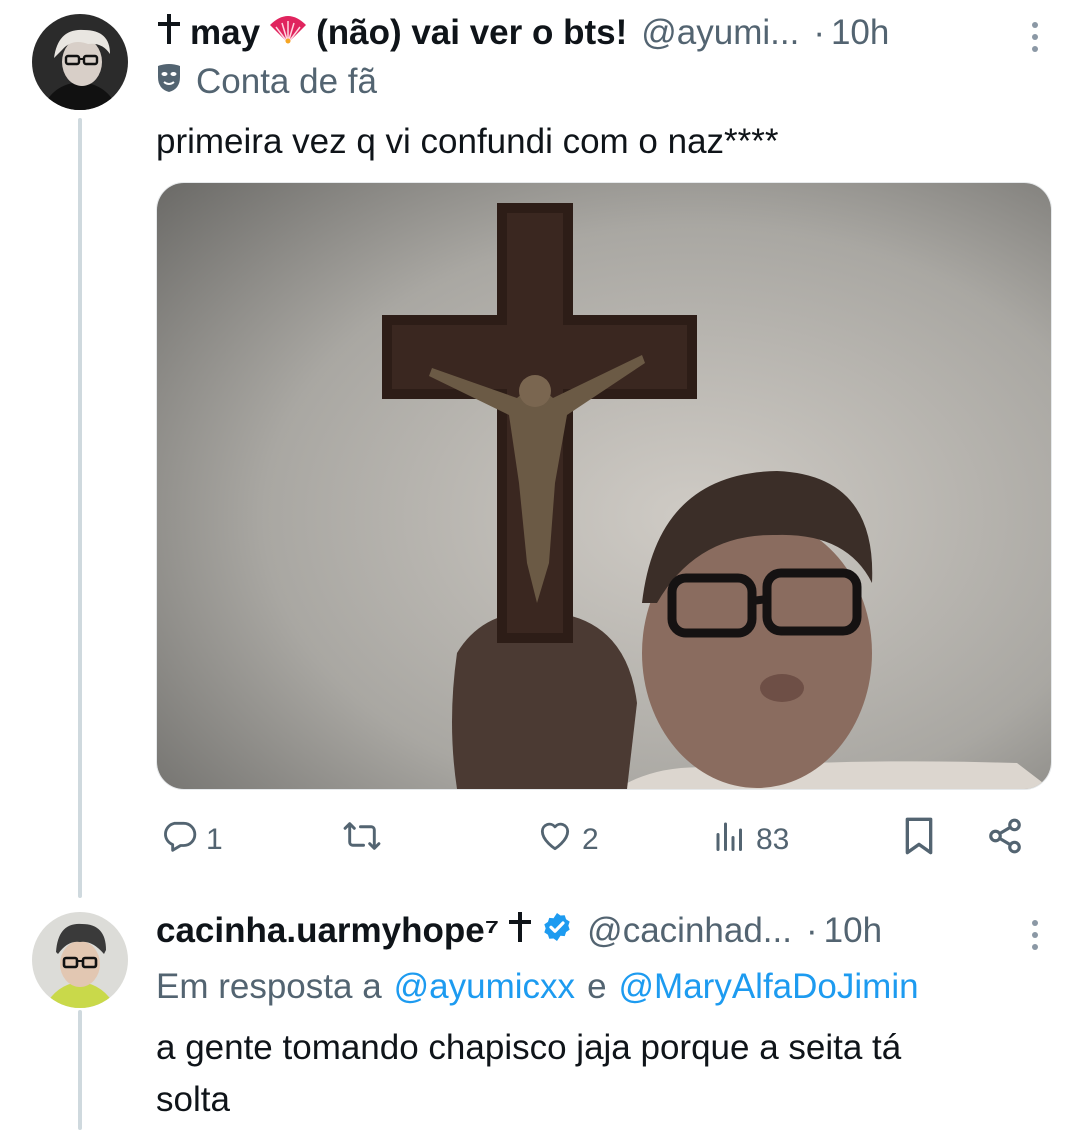  I want to click on mask-icon, so click(169, 82).